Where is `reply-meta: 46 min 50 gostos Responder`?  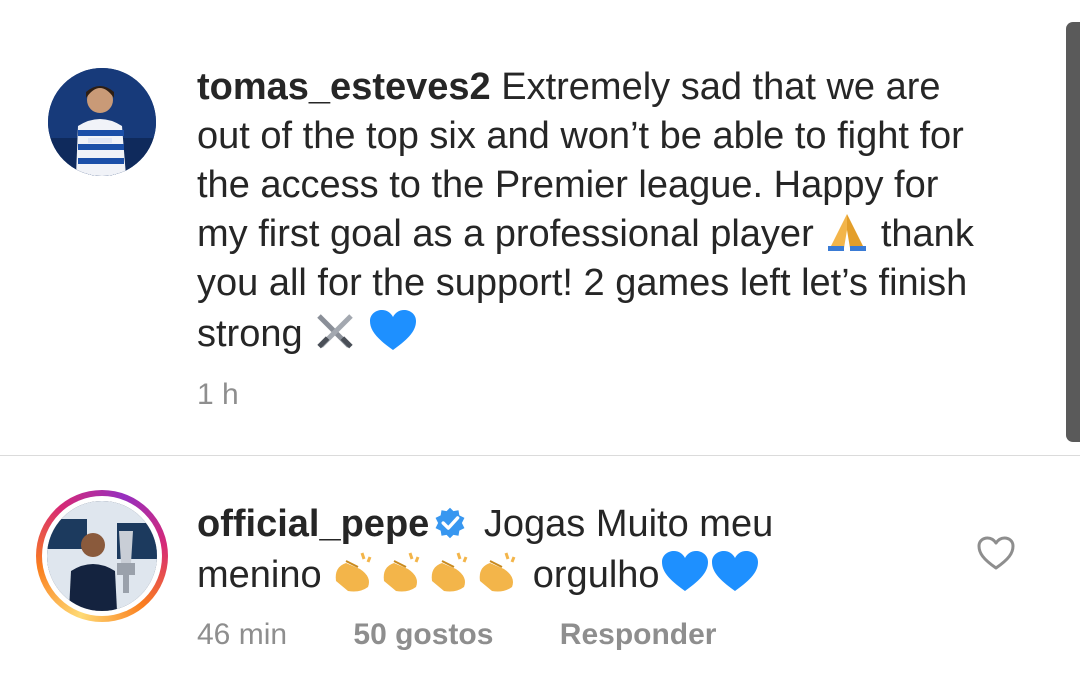
reply-meta: 46 min 50 gostos Responder is located at coordinates (485, 635).